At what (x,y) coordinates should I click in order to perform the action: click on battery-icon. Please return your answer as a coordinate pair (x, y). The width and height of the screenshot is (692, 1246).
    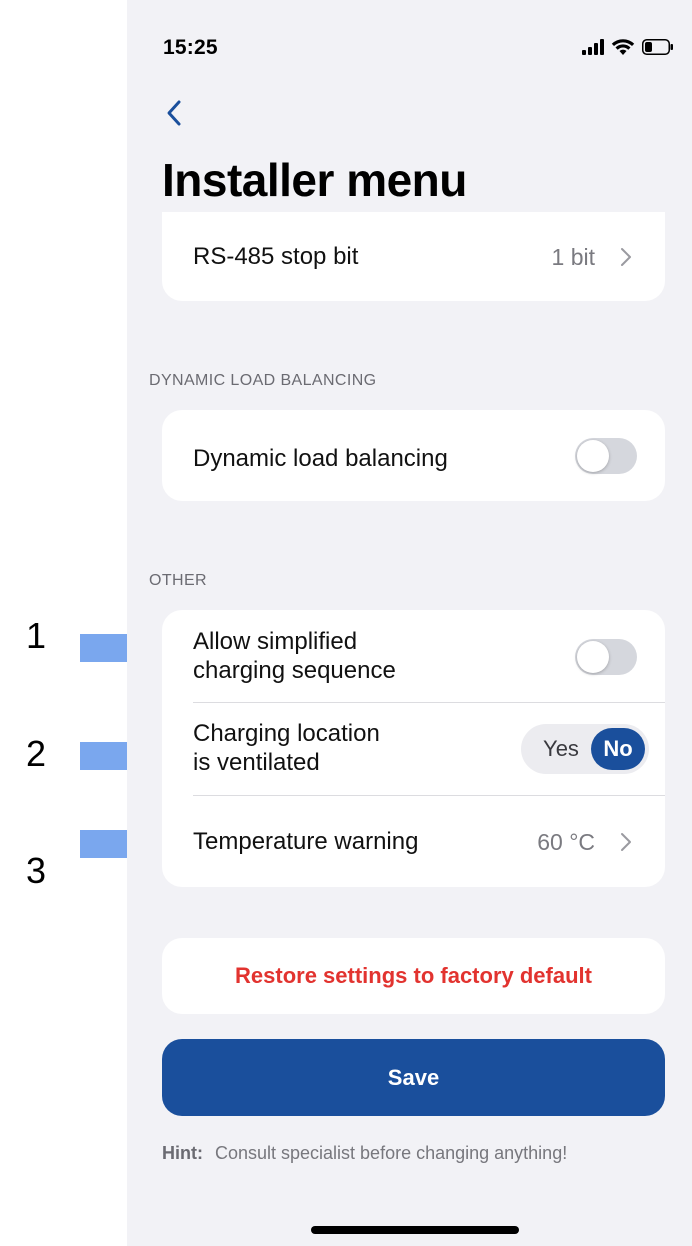
    Looking at the image, I should click on (657, 47).